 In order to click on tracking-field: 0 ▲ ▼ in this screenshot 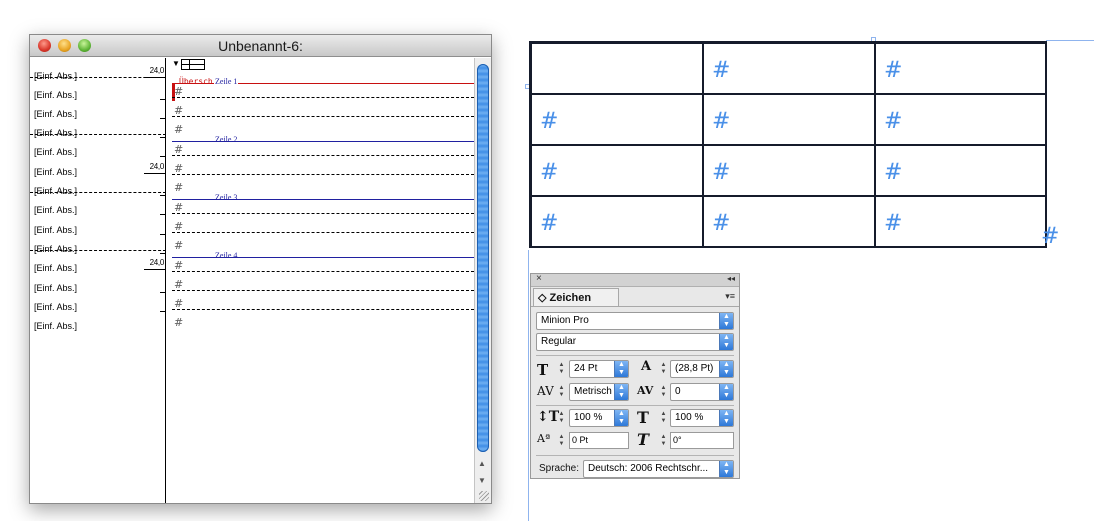, I will do `click(702, 392)`.